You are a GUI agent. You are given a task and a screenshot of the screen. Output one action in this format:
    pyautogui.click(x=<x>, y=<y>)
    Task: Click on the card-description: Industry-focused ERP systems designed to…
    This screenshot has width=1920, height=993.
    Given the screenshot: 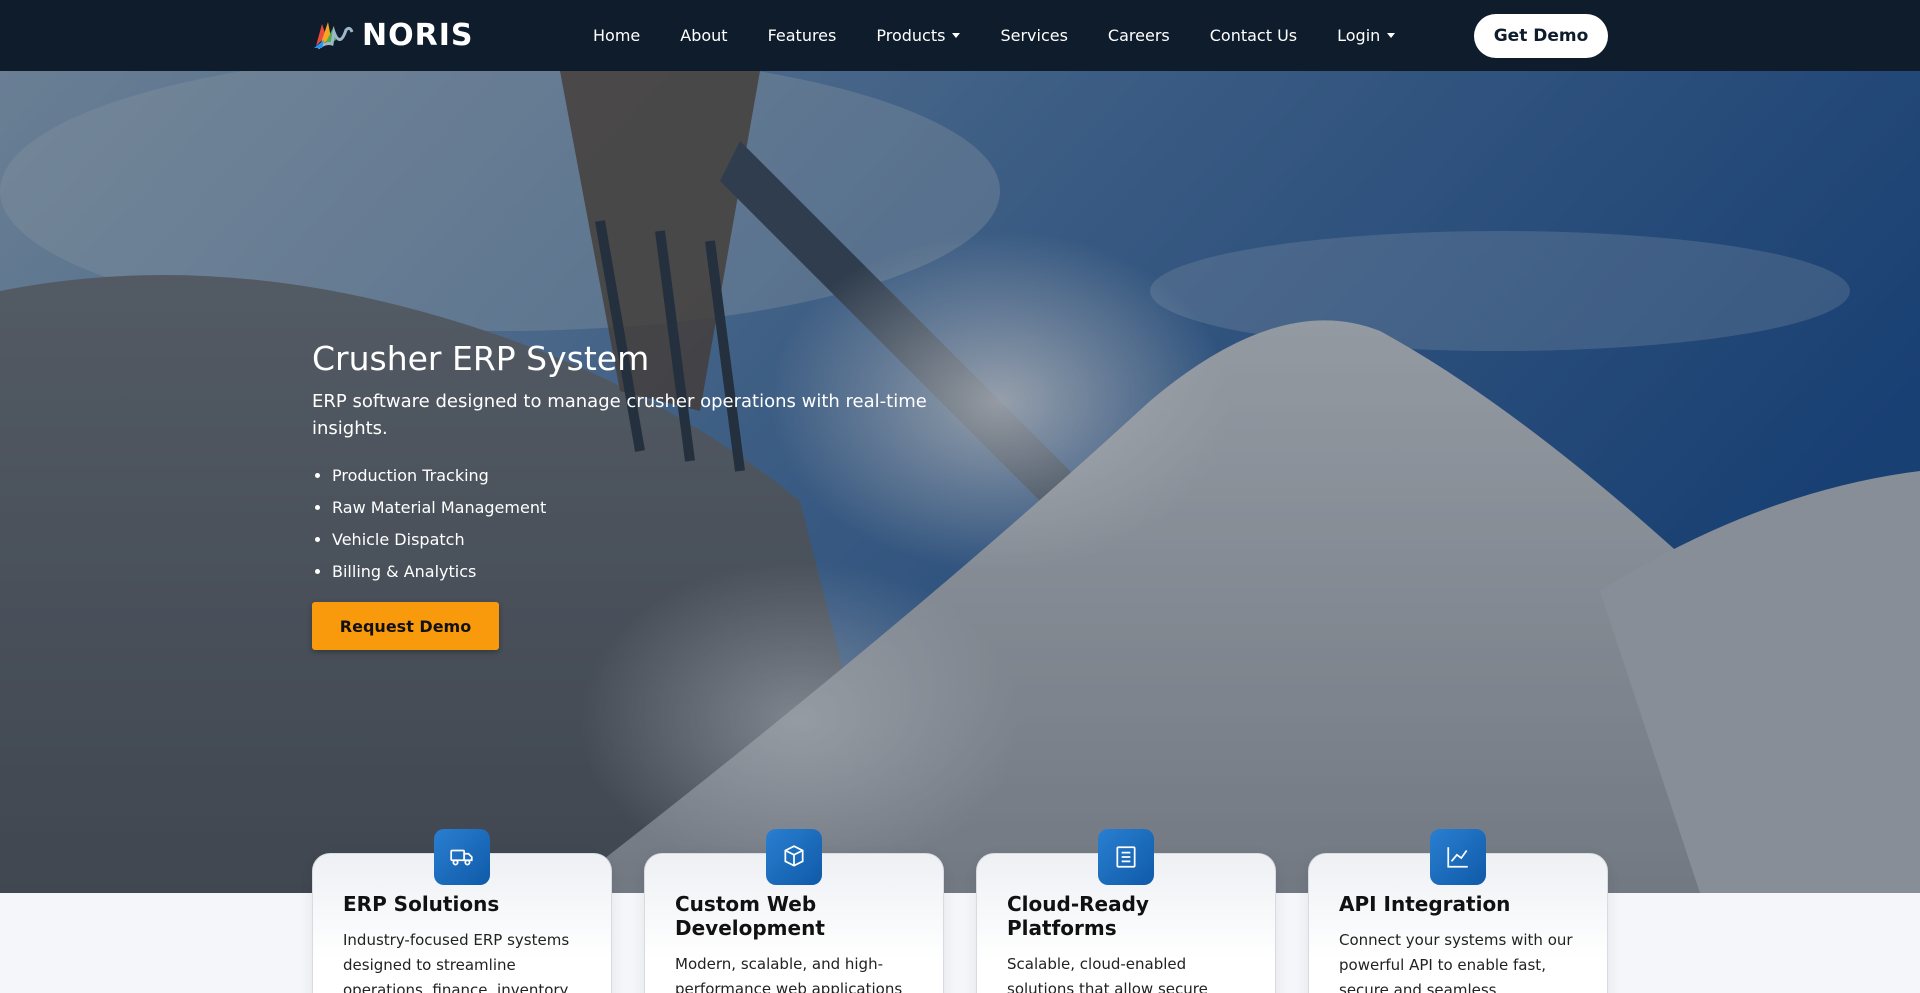 What is the action you would take?
    pyautogui.click(x=456, y=962)
    